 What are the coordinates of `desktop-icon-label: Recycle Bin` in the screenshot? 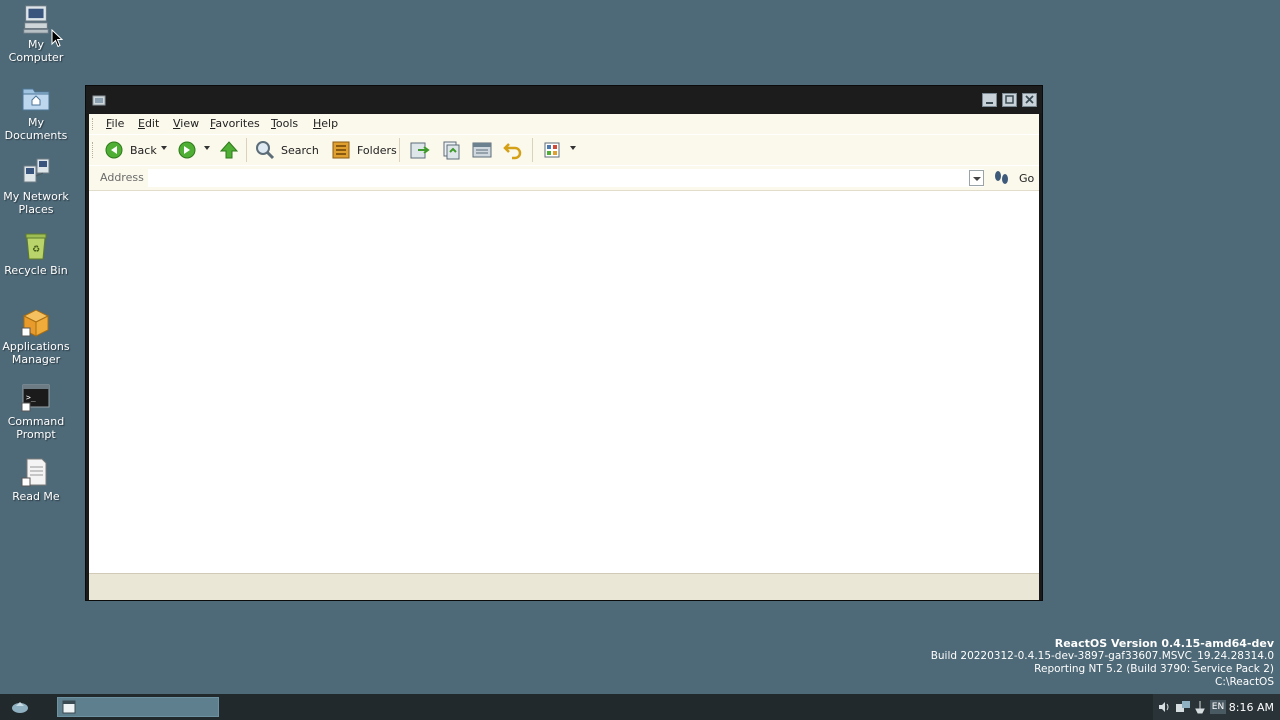 It's located at (36, 270).